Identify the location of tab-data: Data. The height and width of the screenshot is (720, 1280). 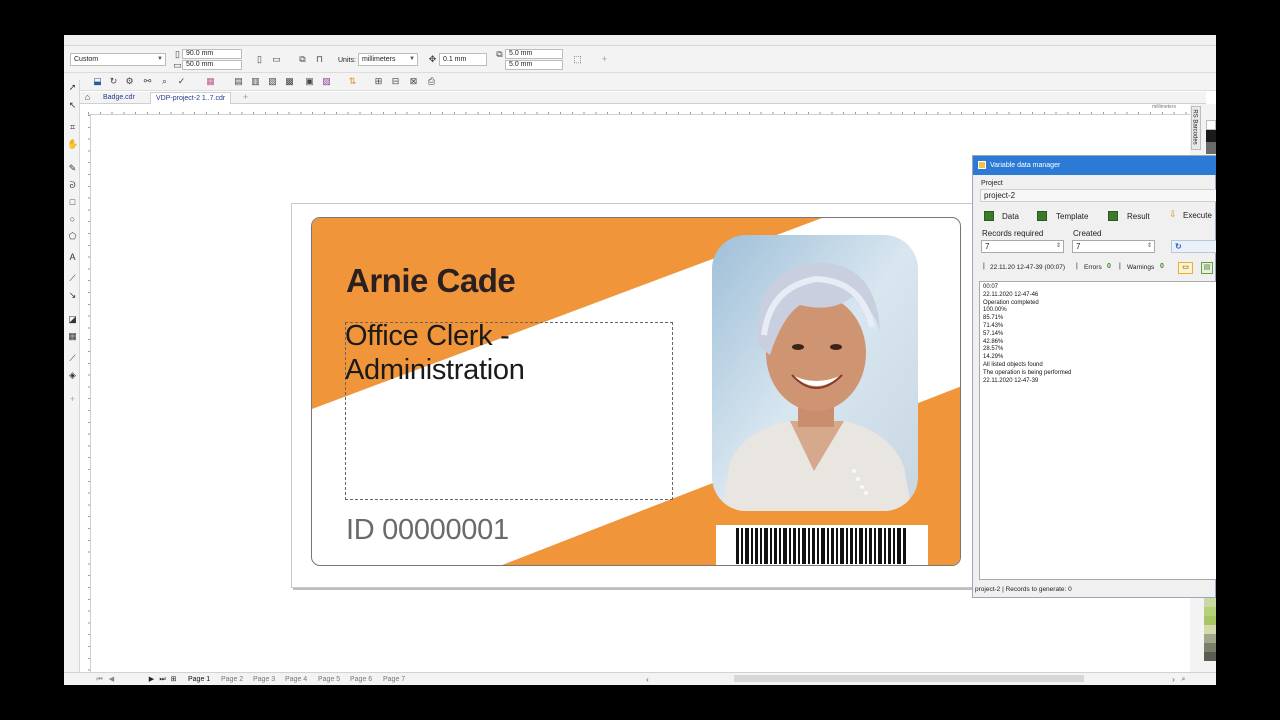
(1010, 216).